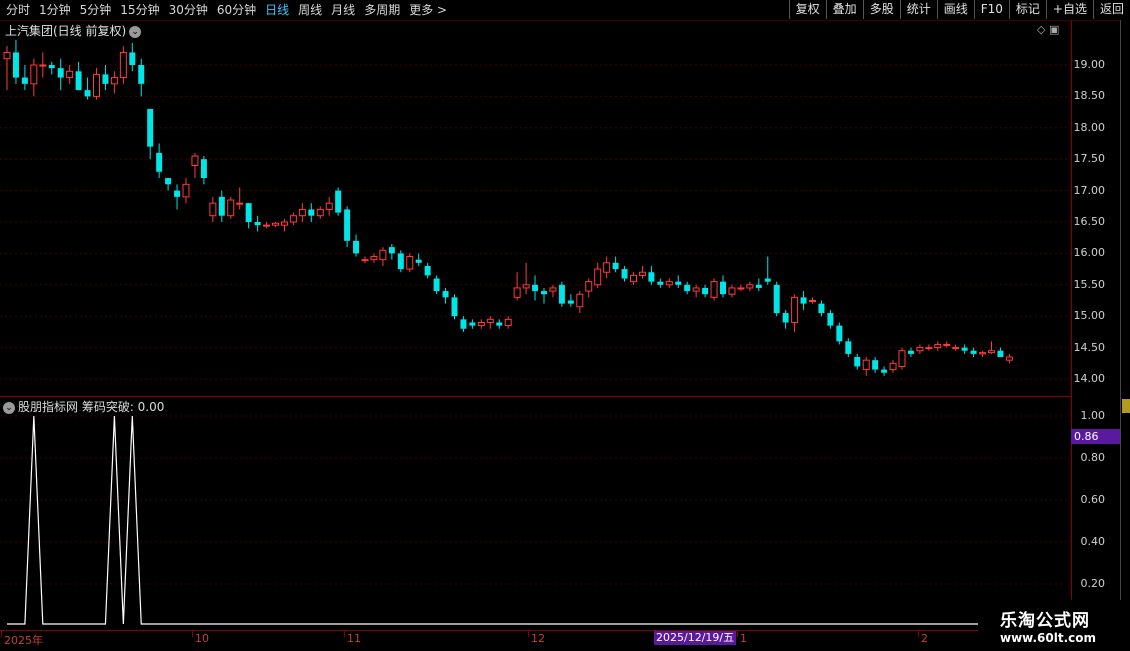 The width and height of the screenshot is (1130, 651). Describe the element at coordinates (18, 10) in the screenshot. I see `period-tab-0: 分时` at that location.